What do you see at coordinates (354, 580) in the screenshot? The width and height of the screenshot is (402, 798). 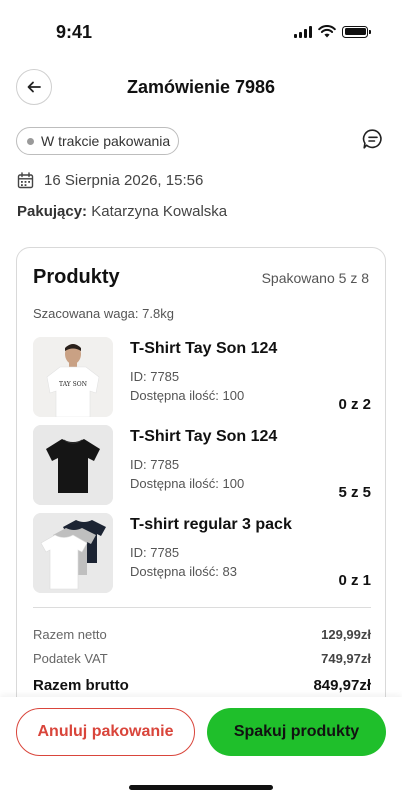 I see `product-packed-quantity: 0 z 1` at bounding box center [354, 580].